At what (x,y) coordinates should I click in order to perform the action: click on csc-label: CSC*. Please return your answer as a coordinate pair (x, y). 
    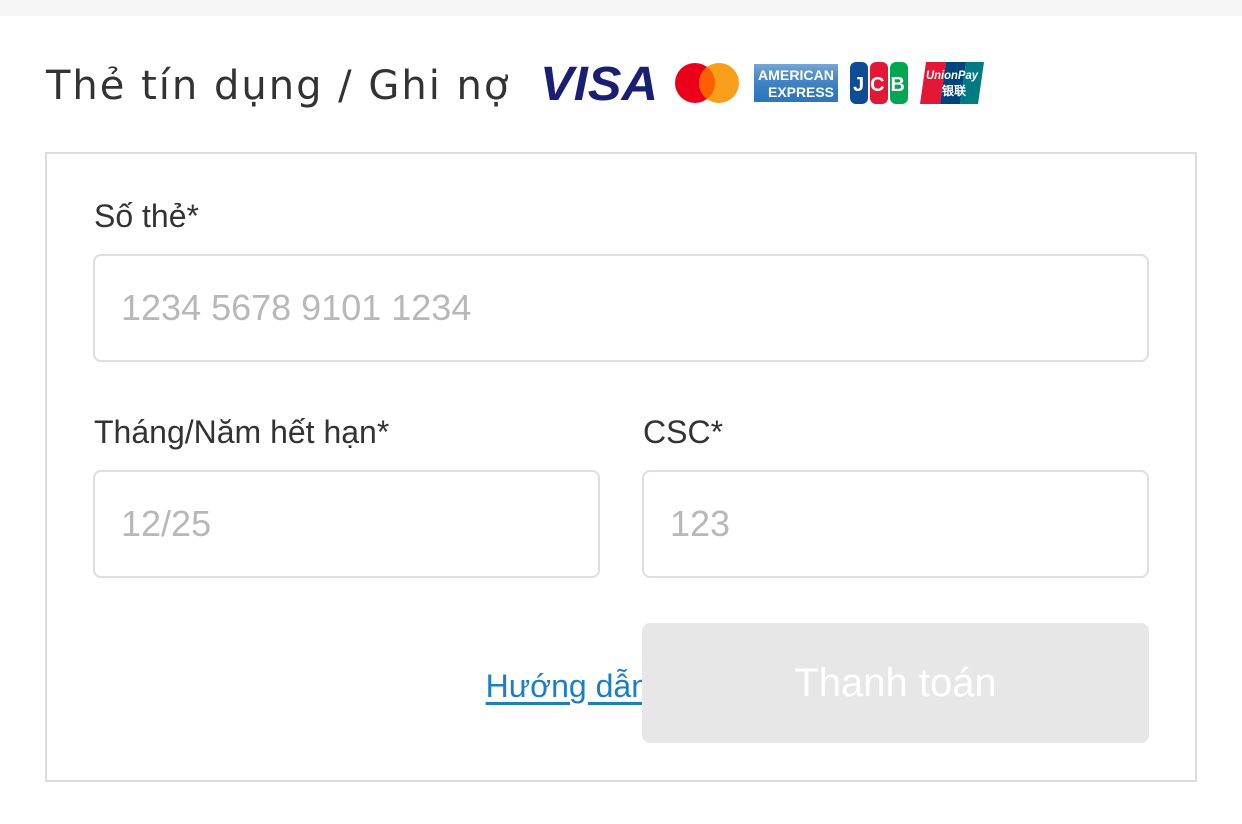
    Looking at the image, I should click on (683, 432).